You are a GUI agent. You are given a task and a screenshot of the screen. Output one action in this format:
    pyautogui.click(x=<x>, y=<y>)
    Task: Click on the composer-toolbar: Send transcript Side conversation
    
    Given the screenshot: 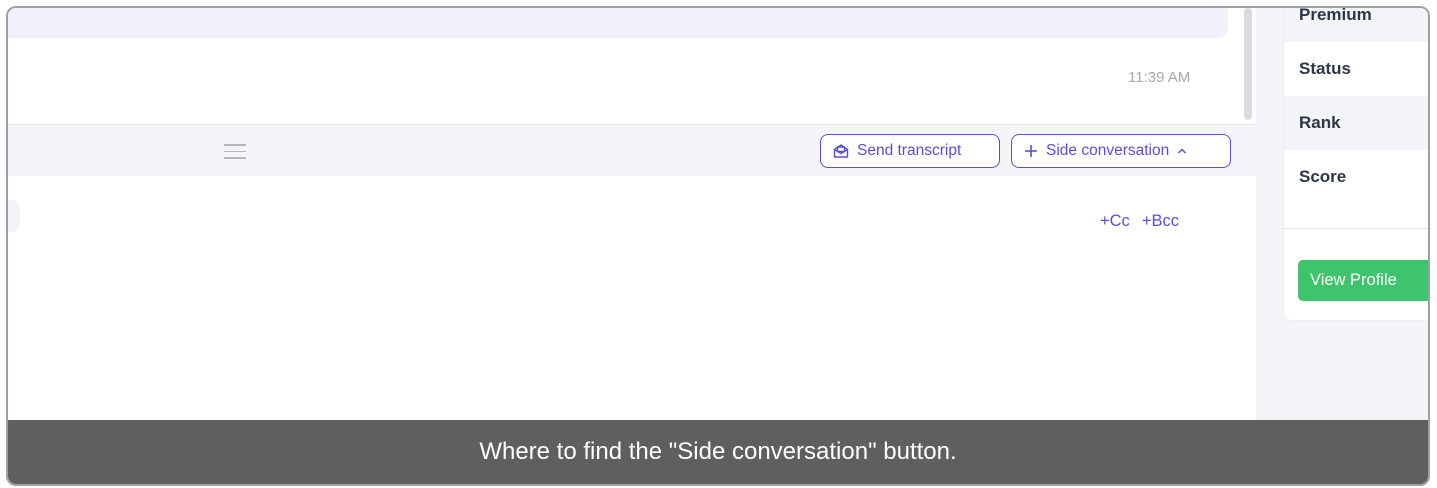 What is the action you would take?
    pyautogui.click(x=632, y=150)
    